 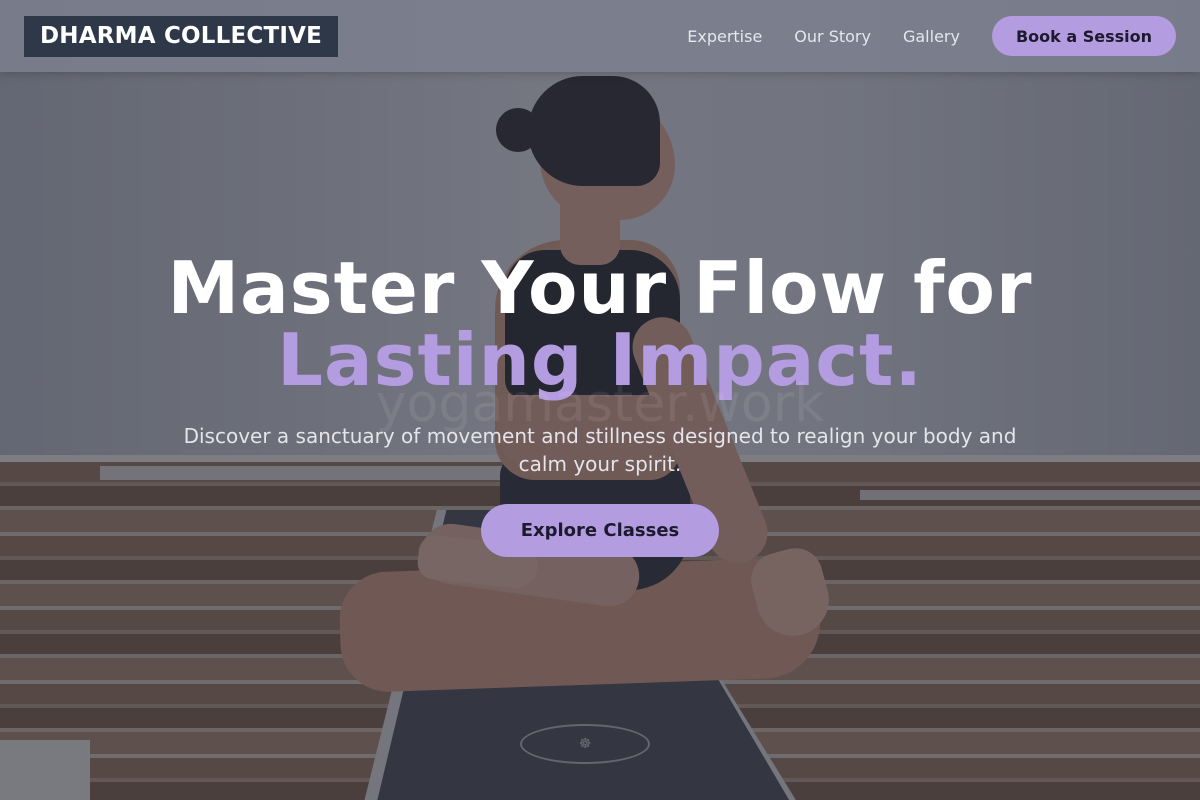 What do you see at coordinates (181, 36) in the screenshot?
I see `brand-logo: DHARMA COLLECTIVE` at bounding box center [181, 36].